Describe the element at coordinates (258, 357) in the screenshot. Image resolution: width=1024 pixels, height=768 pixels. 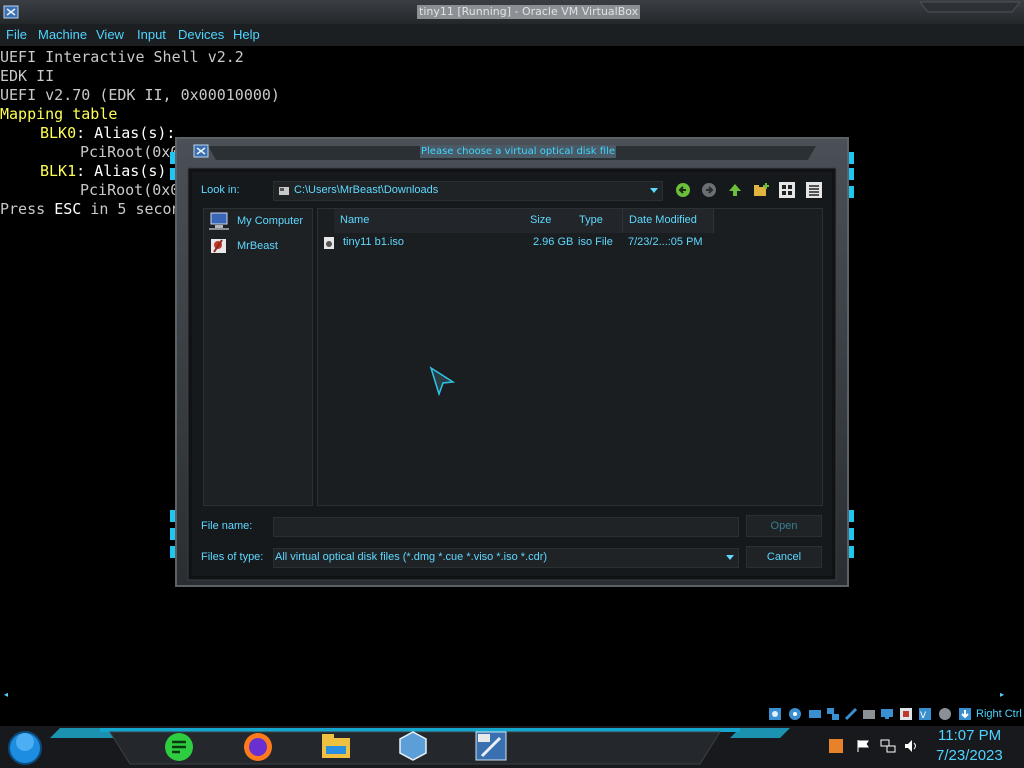
I see `places-sidebar: My Computer MrBeast` at that location.